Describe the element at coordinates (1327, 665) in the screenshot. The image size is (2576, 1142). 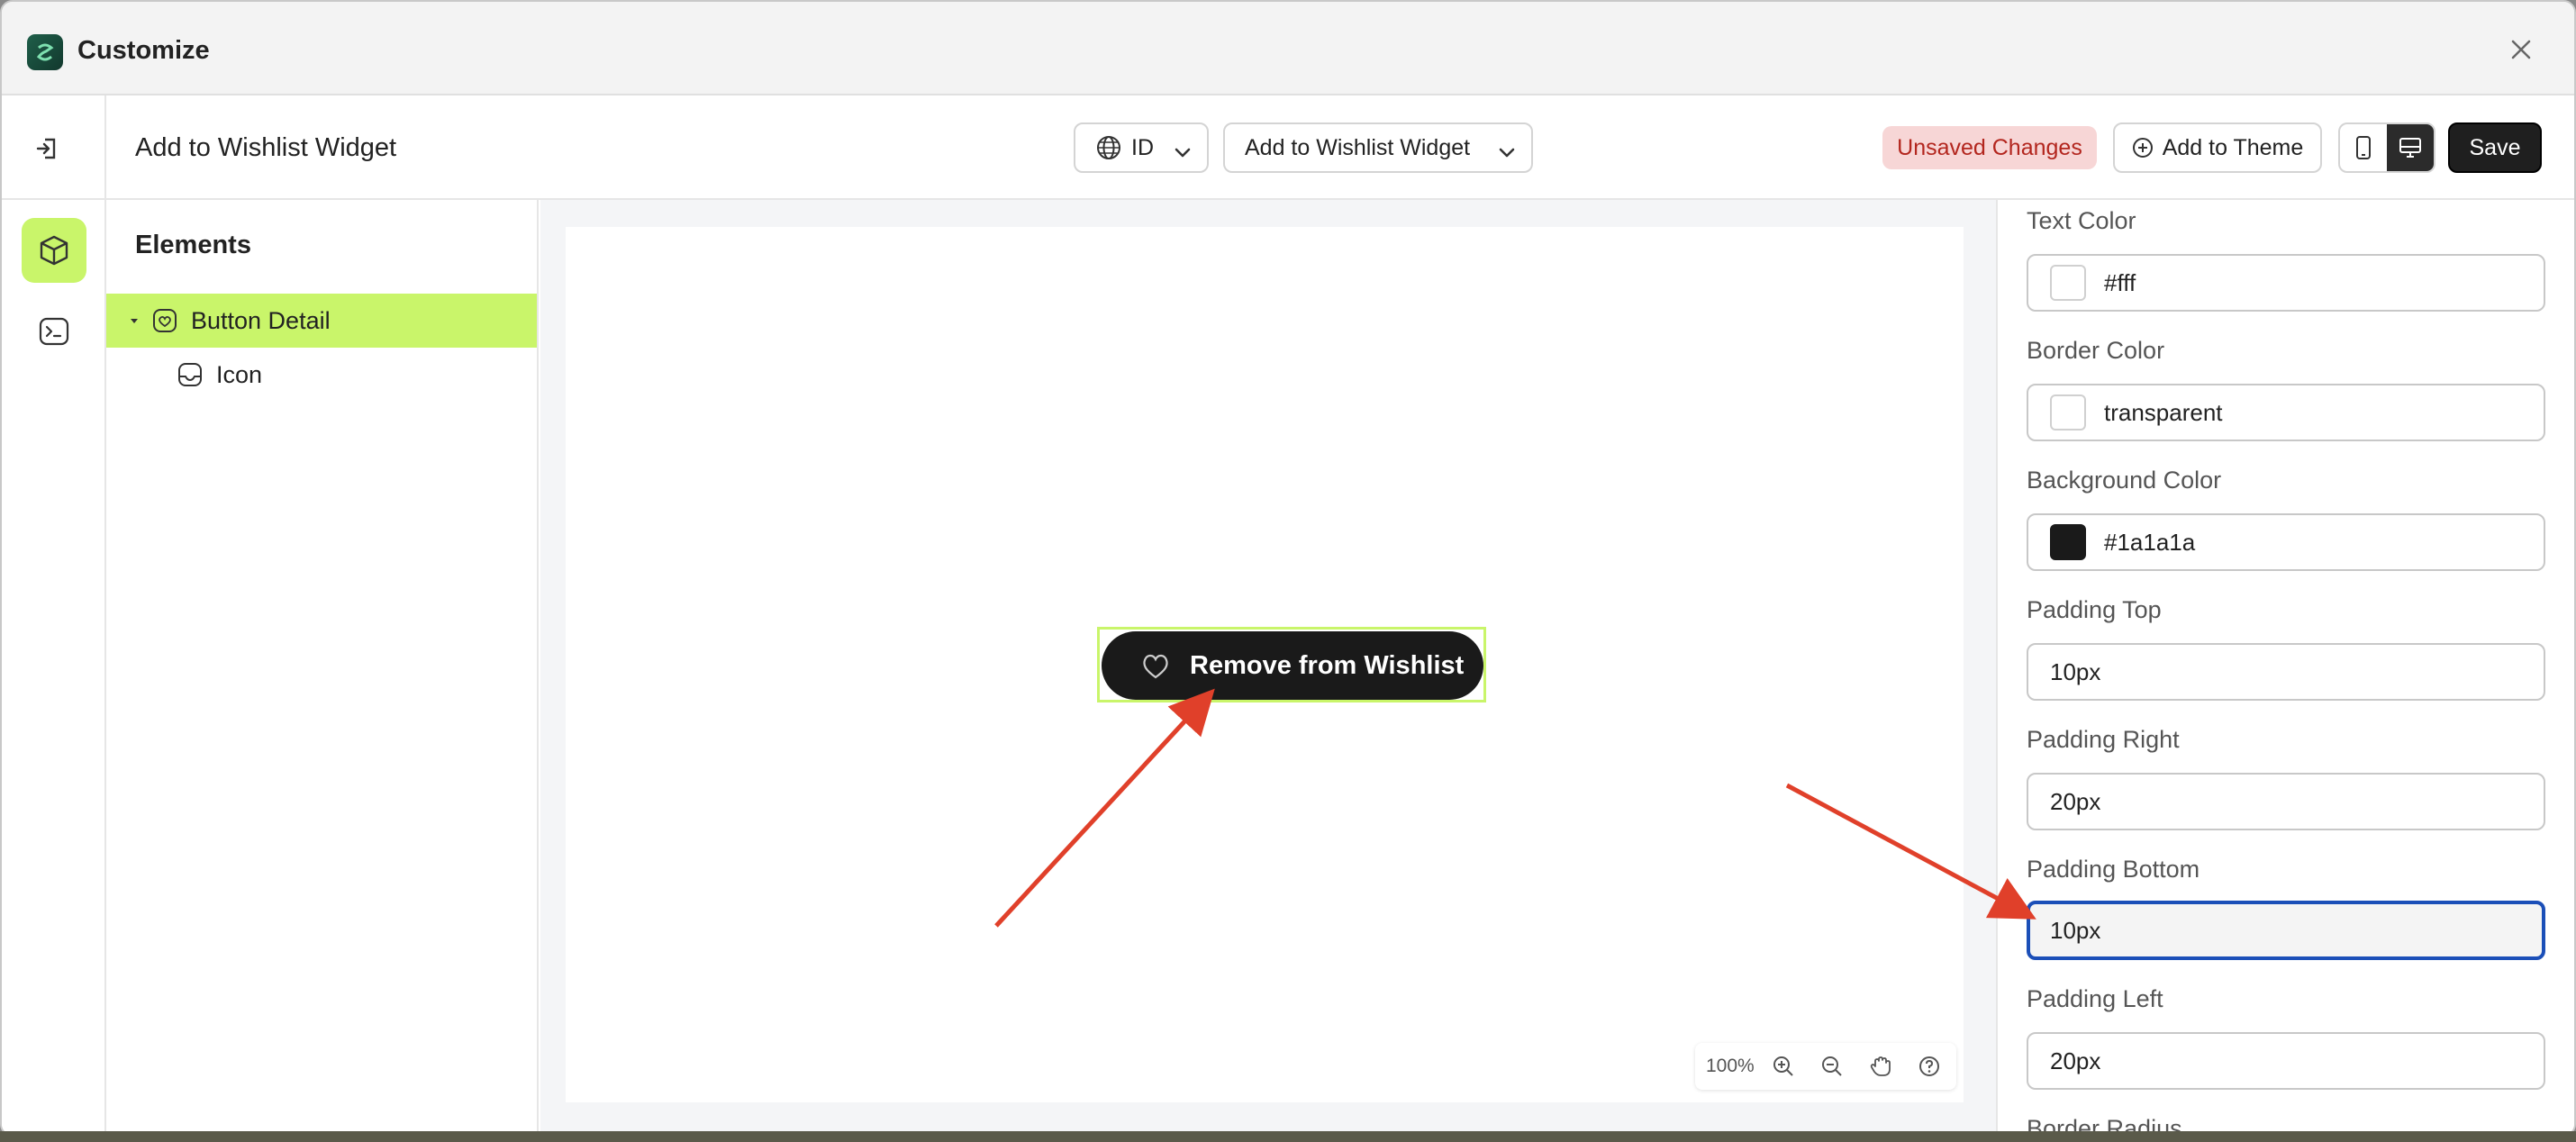
I see `preview-button-label: Remove from Wishlist` at that location.